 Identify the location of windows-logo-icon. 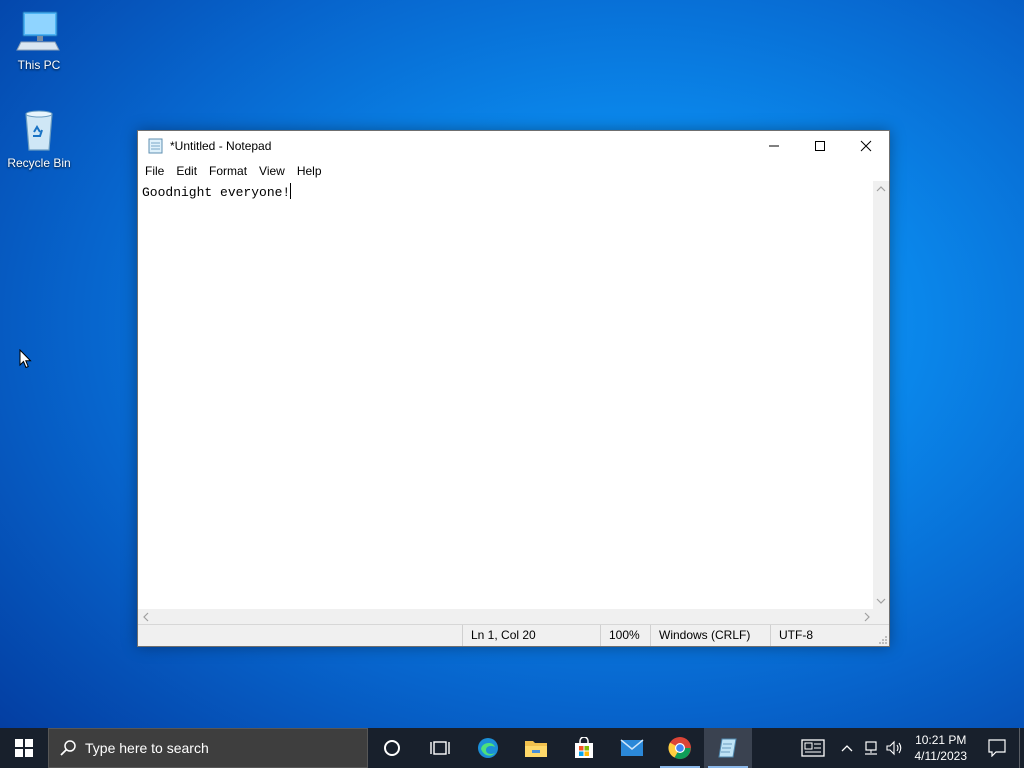
(24, 748).